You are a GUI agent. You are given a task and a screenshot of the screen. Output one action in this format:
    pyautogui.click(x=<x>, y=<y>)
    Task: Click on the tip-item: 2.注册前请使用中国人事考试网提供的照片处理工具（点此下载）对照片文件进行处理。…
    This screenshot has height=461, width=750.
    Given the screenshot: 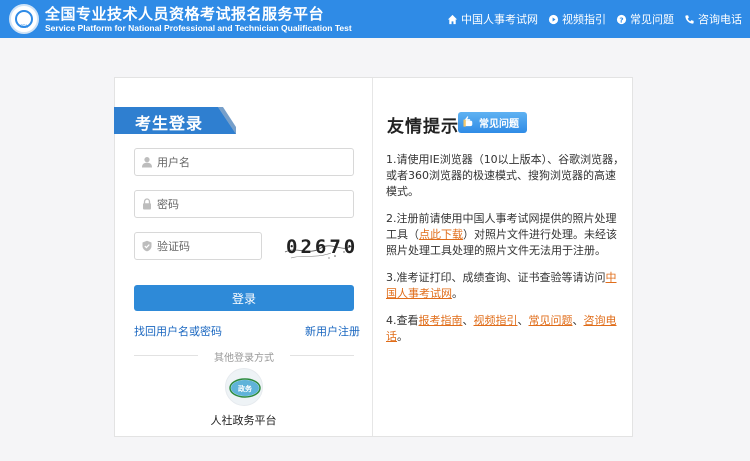 What is the action you would take?
    pyautogui.click(x=506, y=235)
    